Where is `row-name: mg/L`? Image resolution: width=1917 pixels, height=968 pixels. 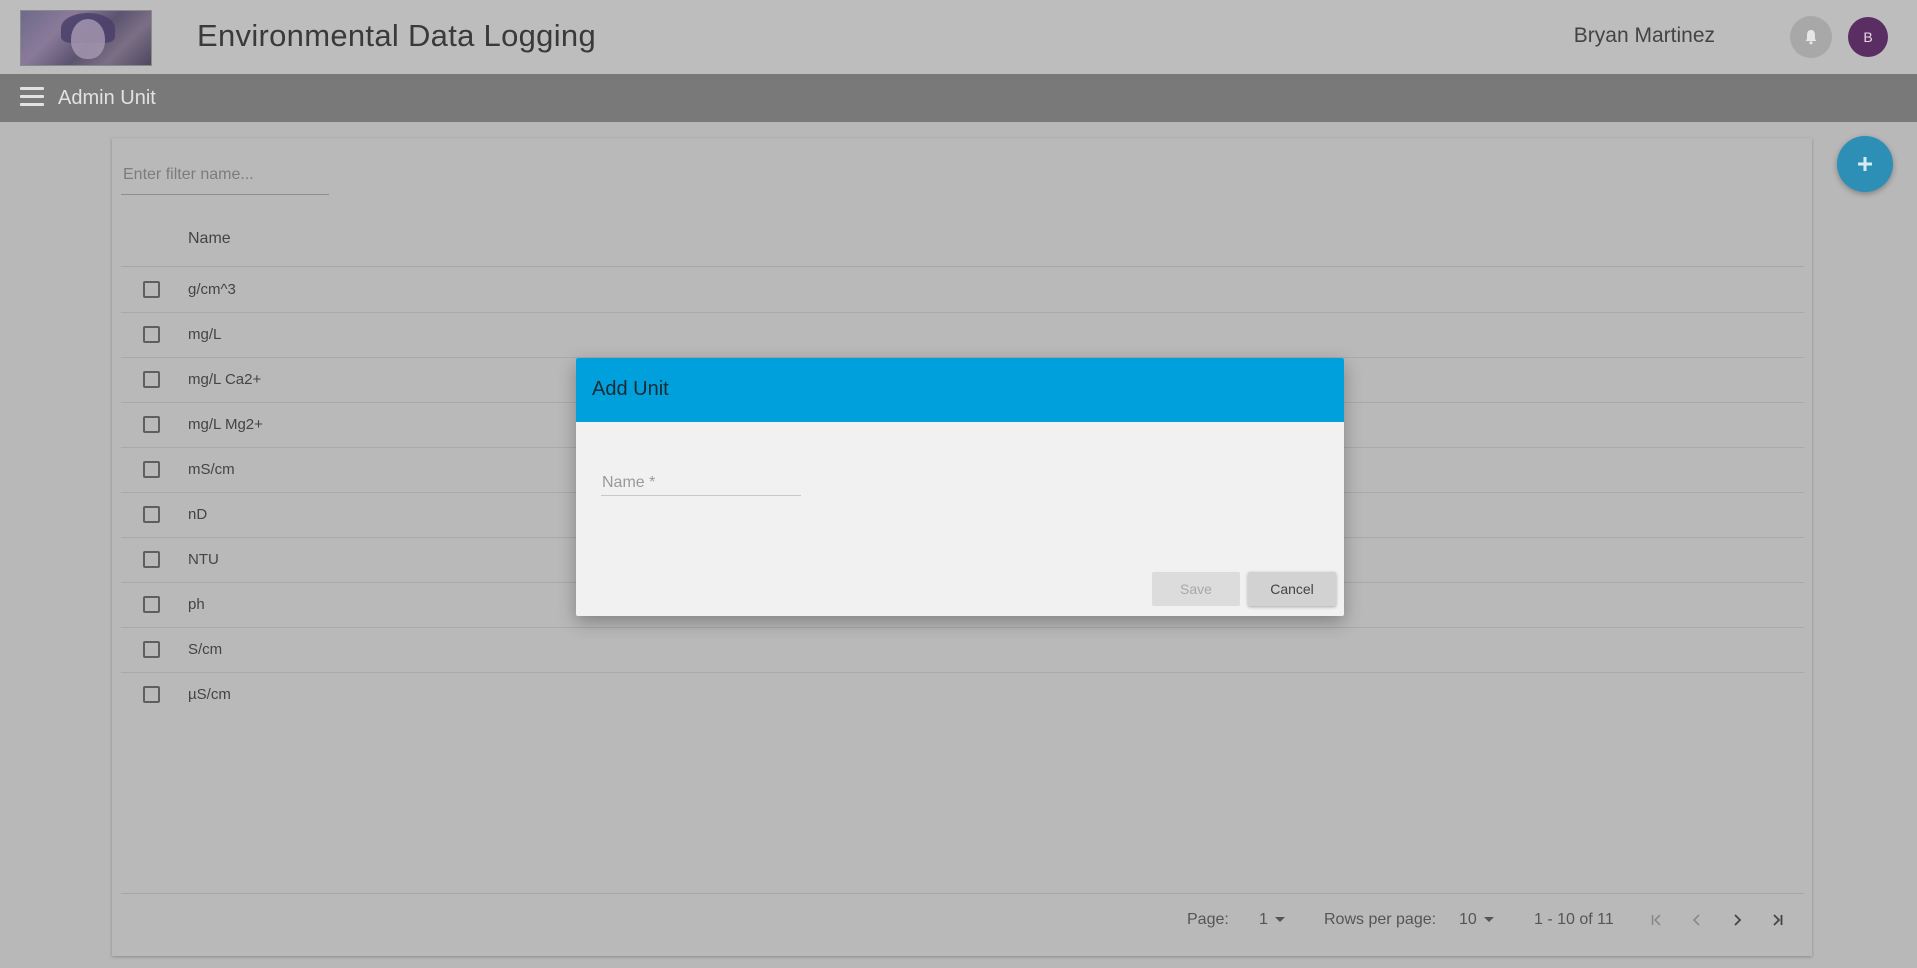
row-name: mg/L is located at coordinates (205, 334).